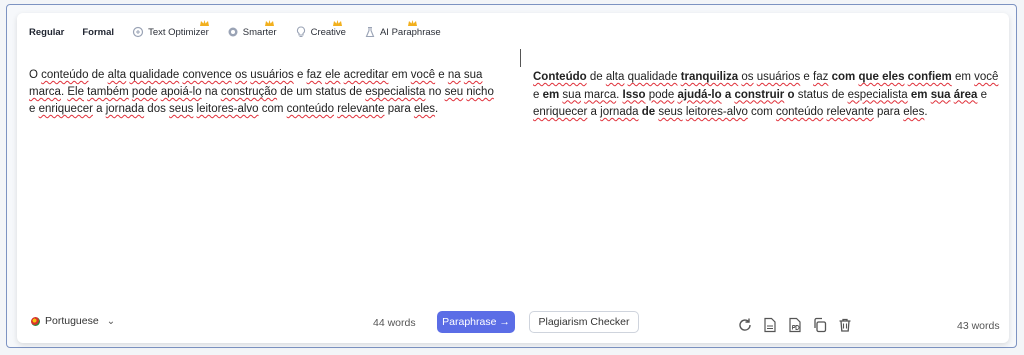 The image size is (1024, 355). I want to click on flagged-word: Isso, so click(634, 95).